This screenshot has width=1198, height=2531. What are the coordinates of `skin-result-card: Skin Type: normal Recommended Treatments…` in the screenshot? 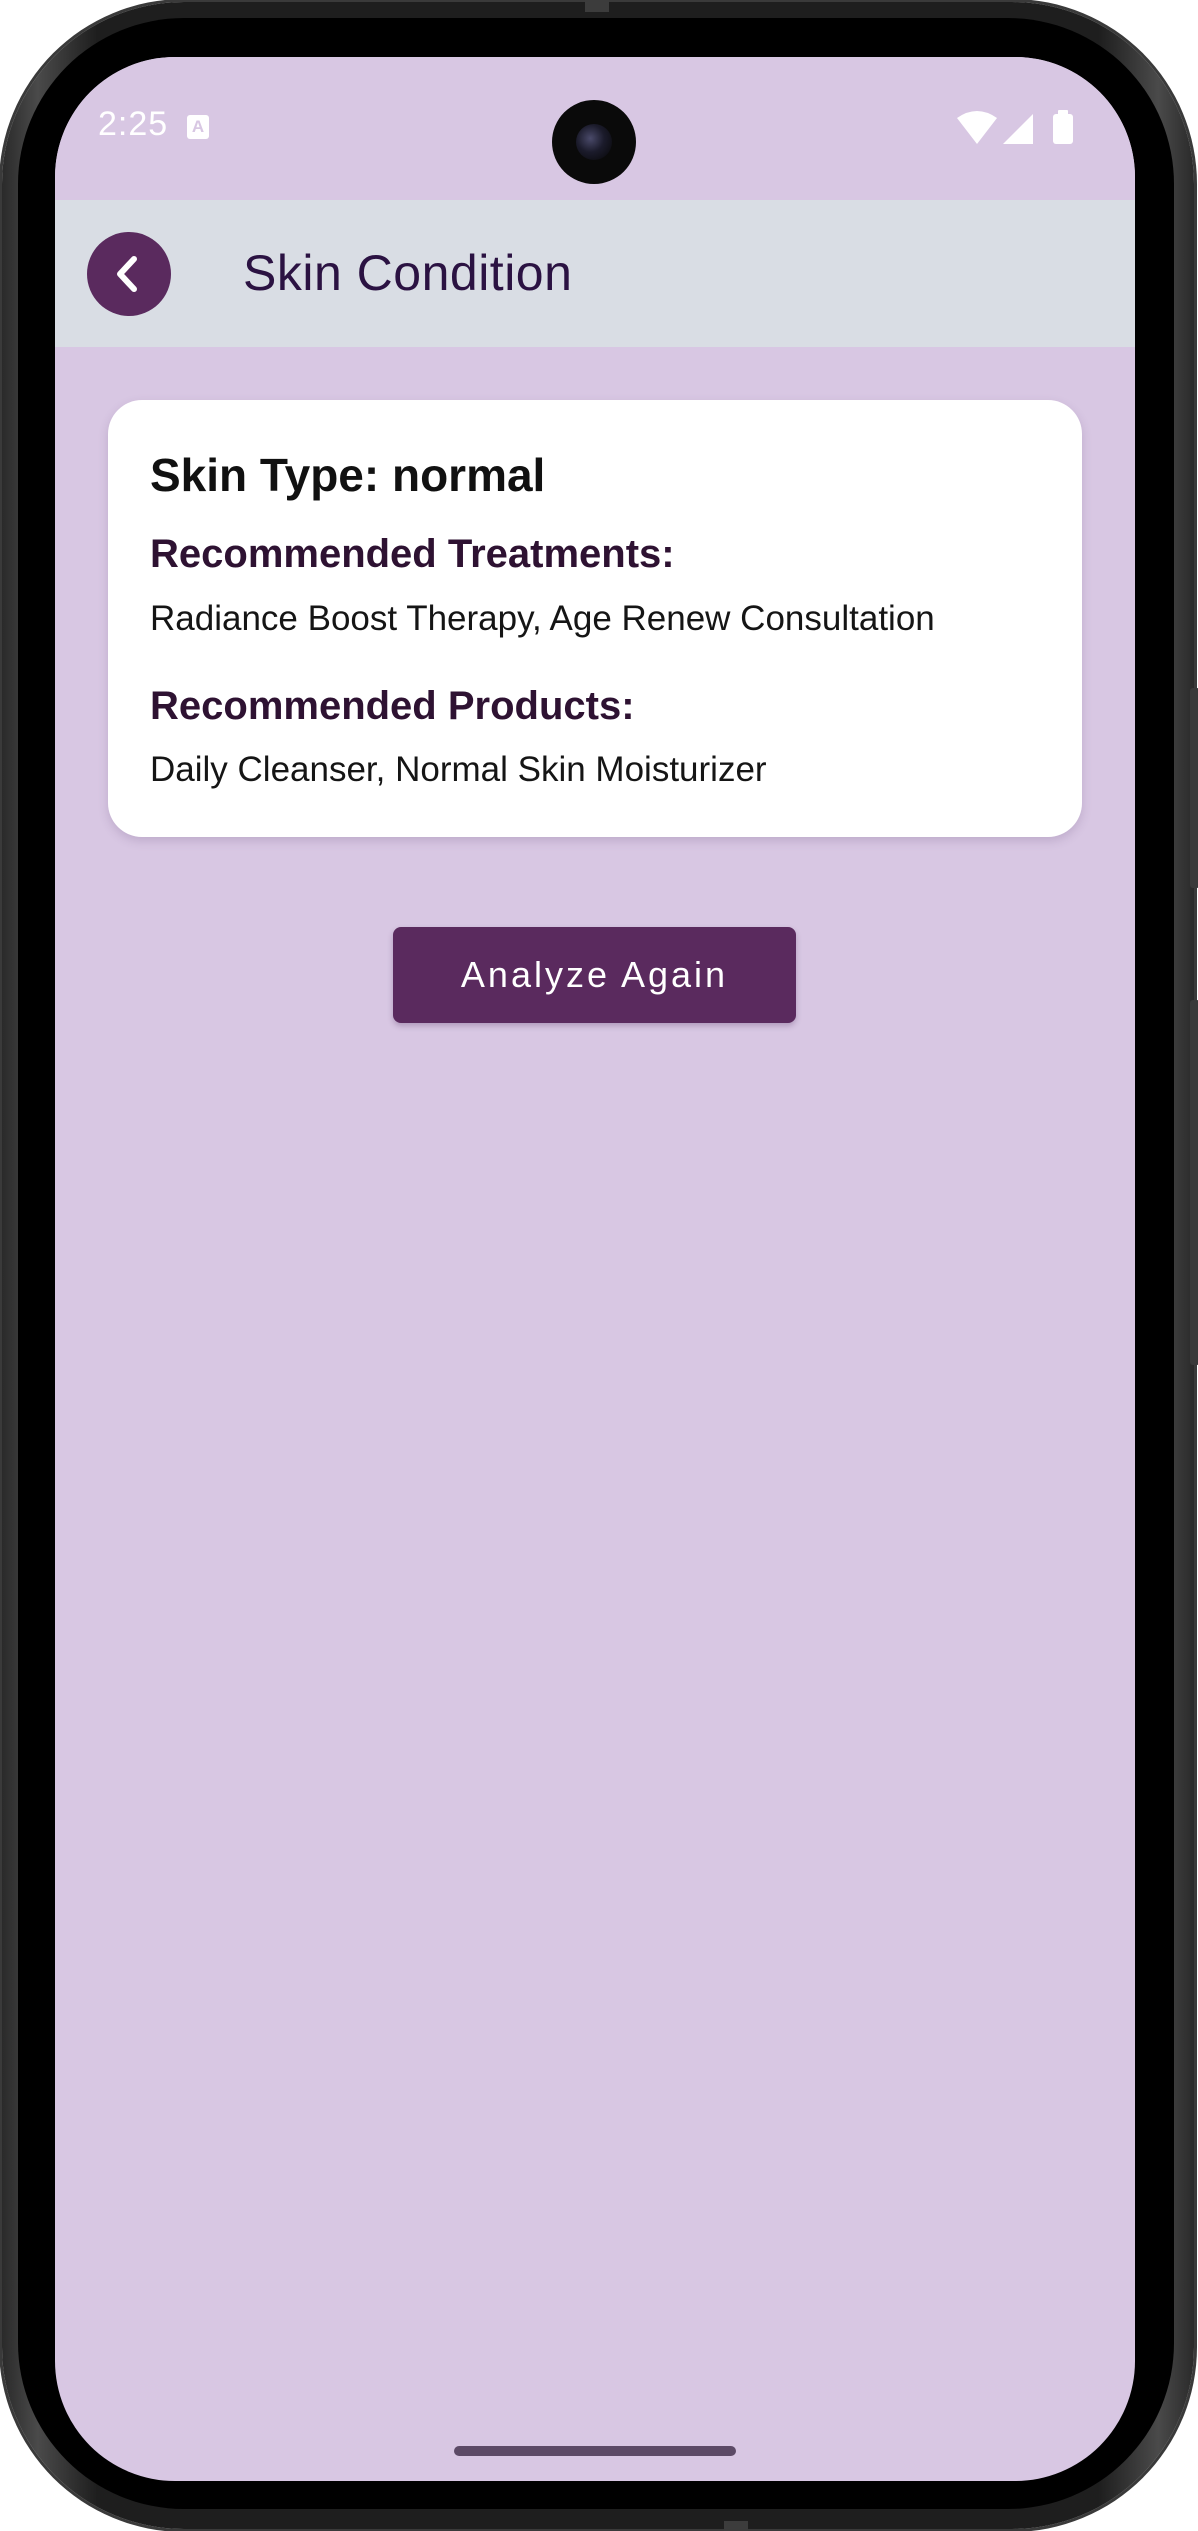 It's located at (595, 618).